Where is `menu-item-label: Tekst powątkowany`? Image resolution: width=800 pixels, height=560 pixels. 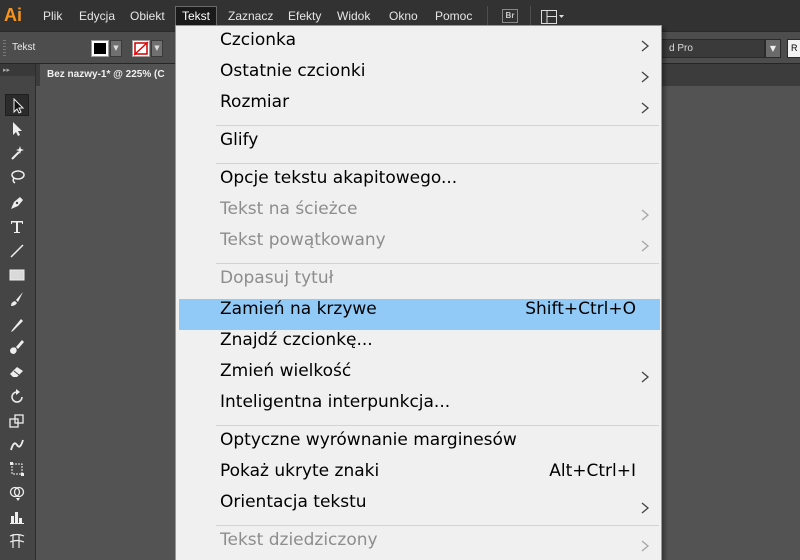
menu-item-label: Tekst powątkowany is located at coordinates (303, 240).